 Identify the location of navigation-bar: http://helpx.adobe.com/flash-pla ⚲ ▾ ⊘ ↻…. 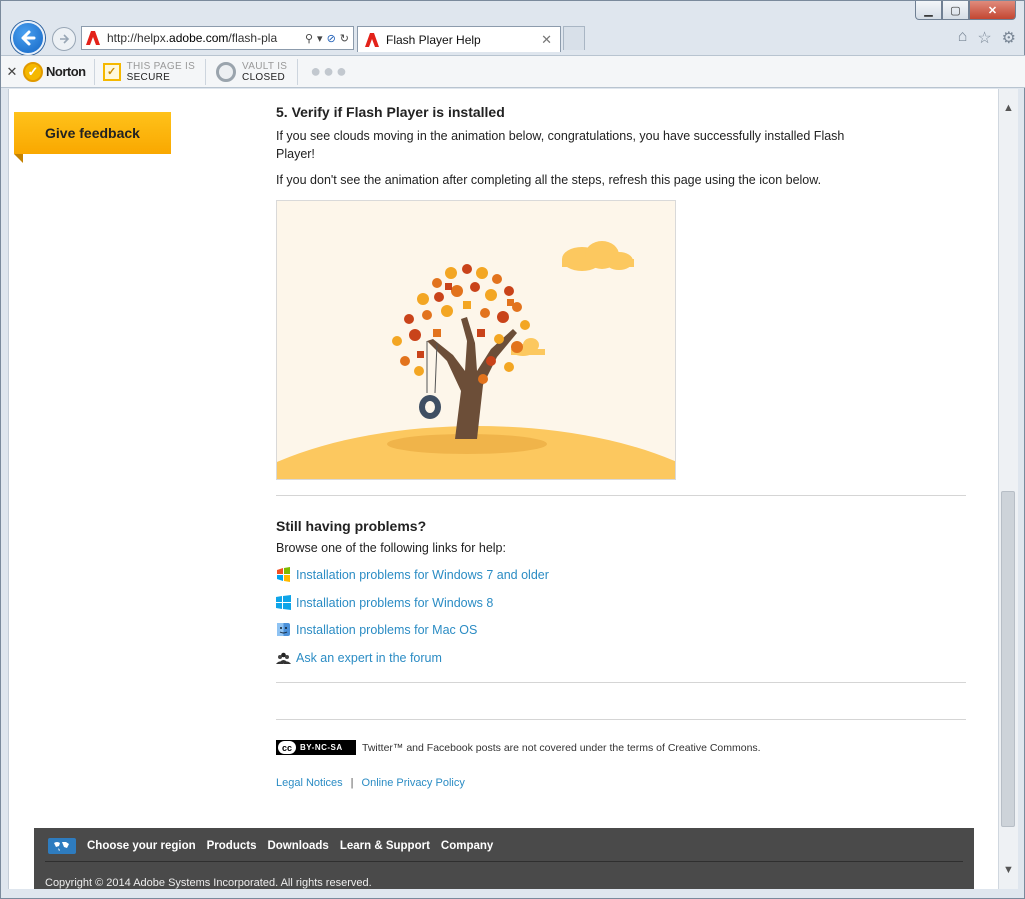
(513, 37).